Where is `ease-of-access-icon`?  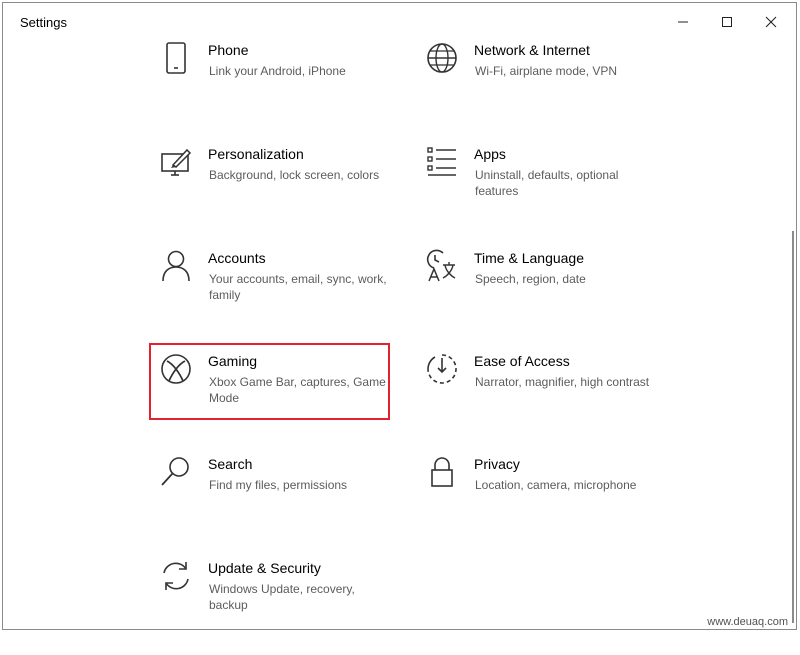 ease-of-access-icon is located at coordinates (442, 369).